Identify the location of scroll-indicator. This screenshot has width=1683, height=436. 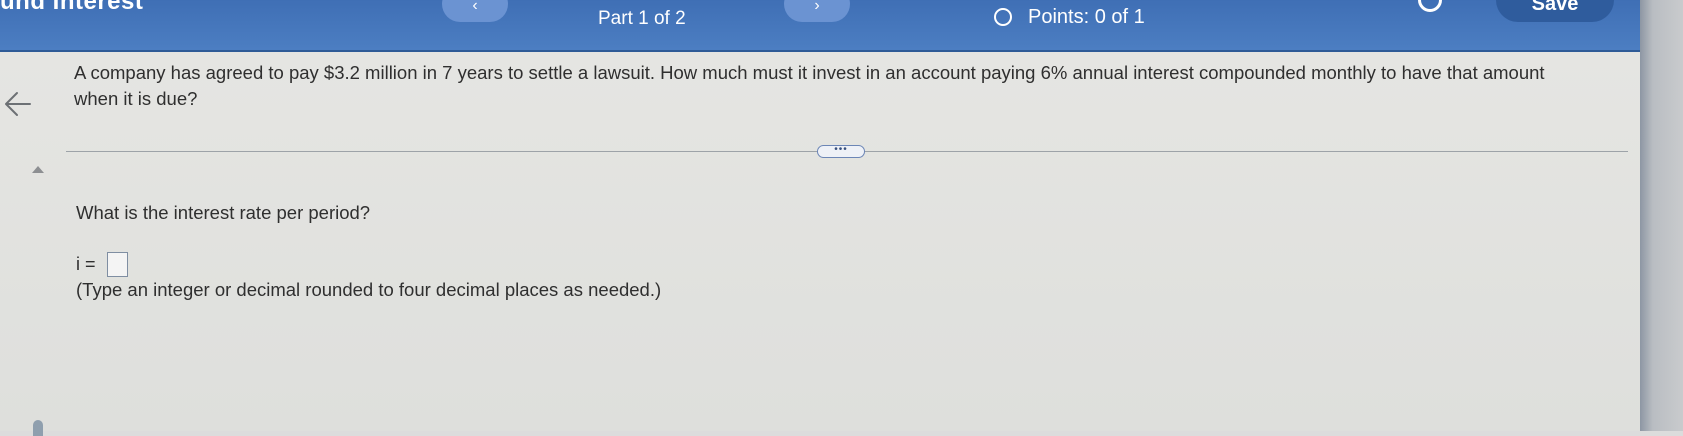
(38, 428).